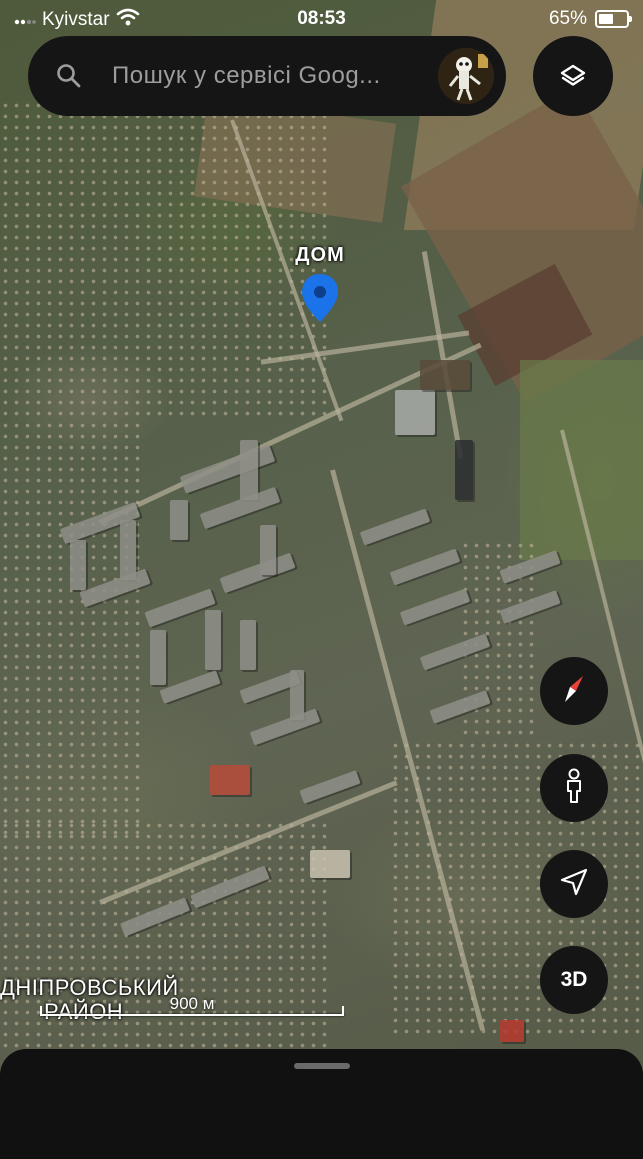 Image resolution: width=643 pixels, height=1159 pixels. I want to click on red-roof, so click(512, 1031).